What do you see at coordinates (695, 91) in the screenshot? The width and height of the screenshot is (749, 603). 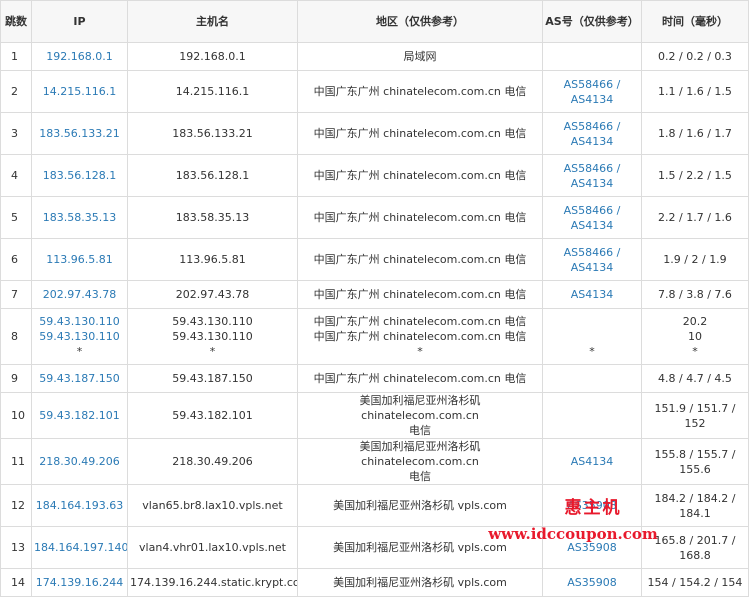 I see `time-cell: 1.1 / 1.6 / 1.5` at bounding box center [695, 91].